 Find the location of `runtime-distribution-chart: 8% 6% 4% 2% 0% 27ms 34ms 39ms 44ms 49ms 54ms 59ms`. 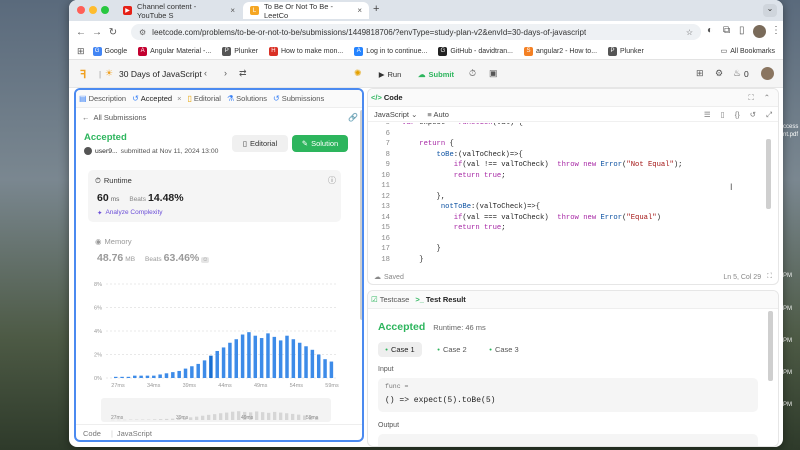

runtime-distribution-chart: 8% 6% 4% 2% 0% 27ms 34ms 39ms 44ms 49ms 54ms 59ms is located at coordinates (215, 348).